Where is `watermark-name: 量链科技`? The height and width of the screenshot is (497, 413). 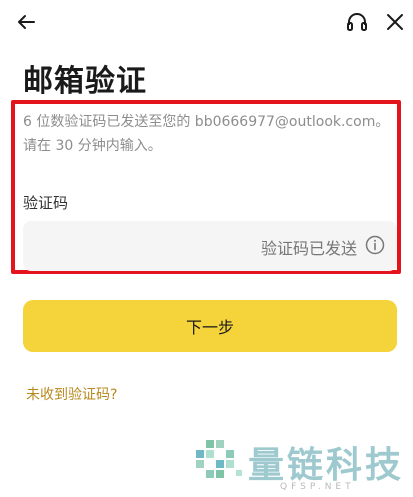 watermark-name: 量链科技 is located at coordinates (326, 465).